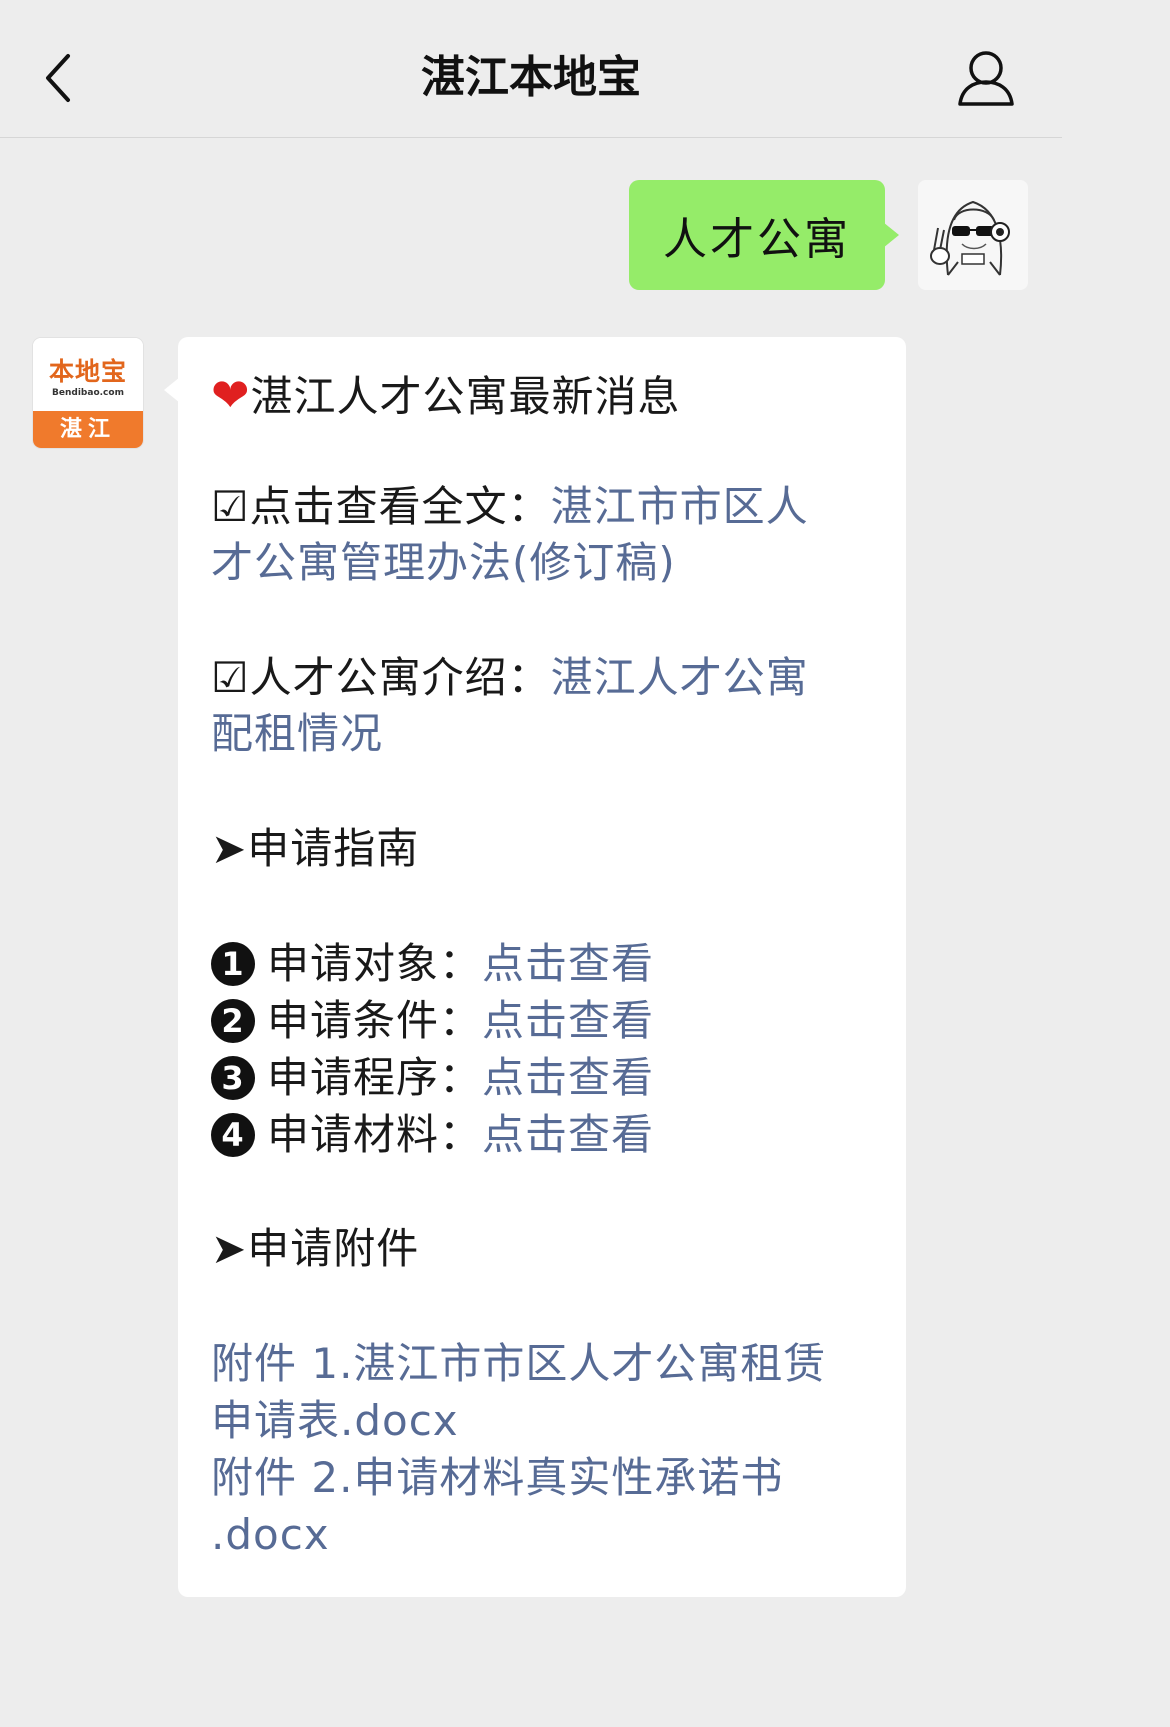 The height and width of the screenshot is (1727, 1170). I want to click on avatar-logo-text: 本地宝, so click(87, 371).